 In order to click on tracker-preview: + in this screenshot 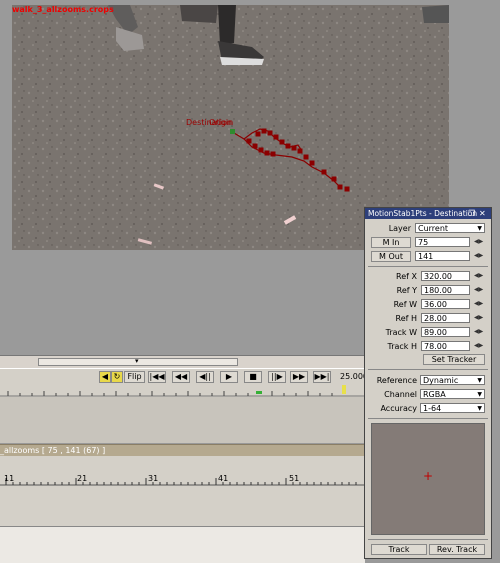, I will do `click(428, 479)`.